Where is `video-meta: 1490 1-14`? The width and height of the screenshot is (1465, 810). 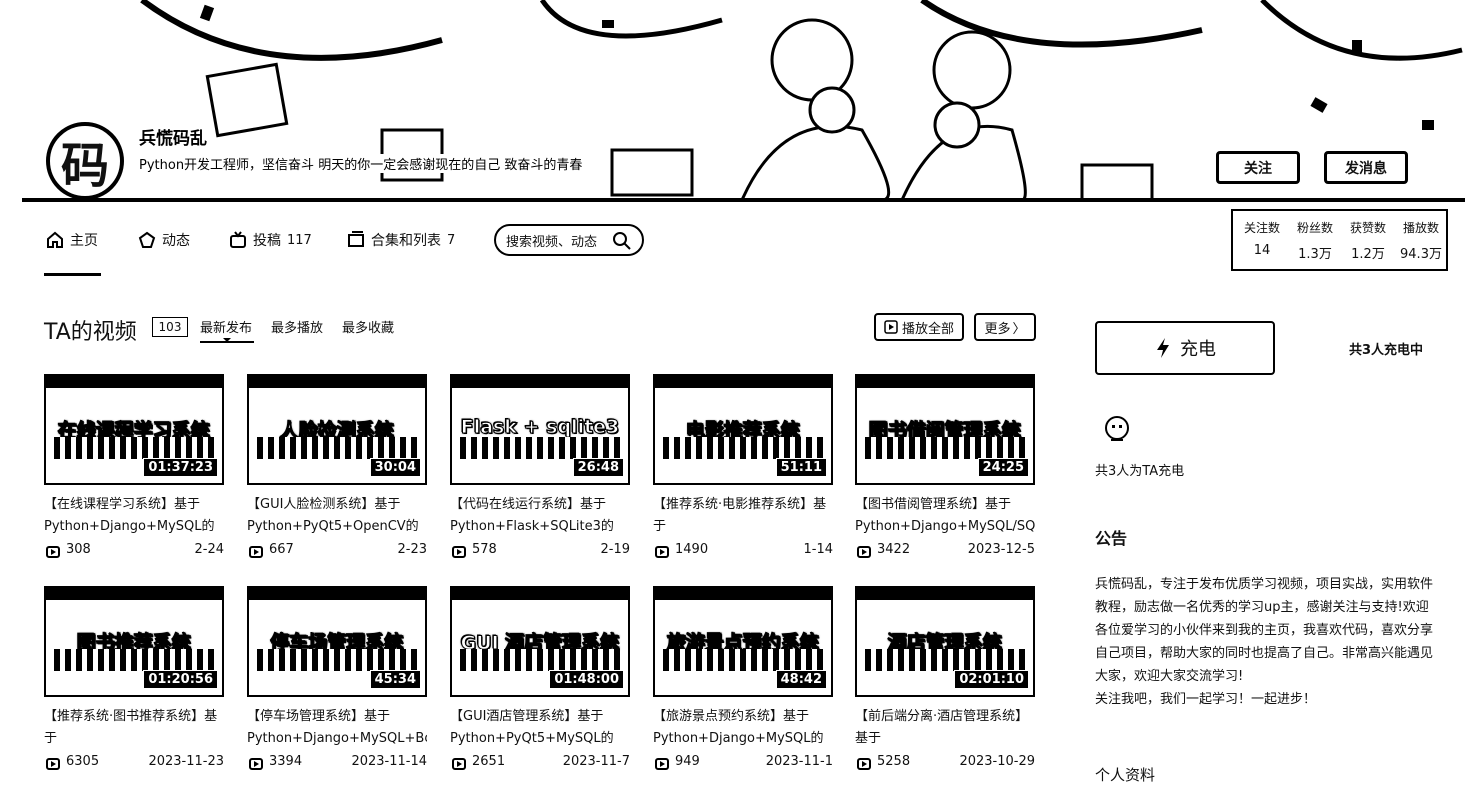 video-meta: 1490 1-14 is located at coordinates (743, 552).